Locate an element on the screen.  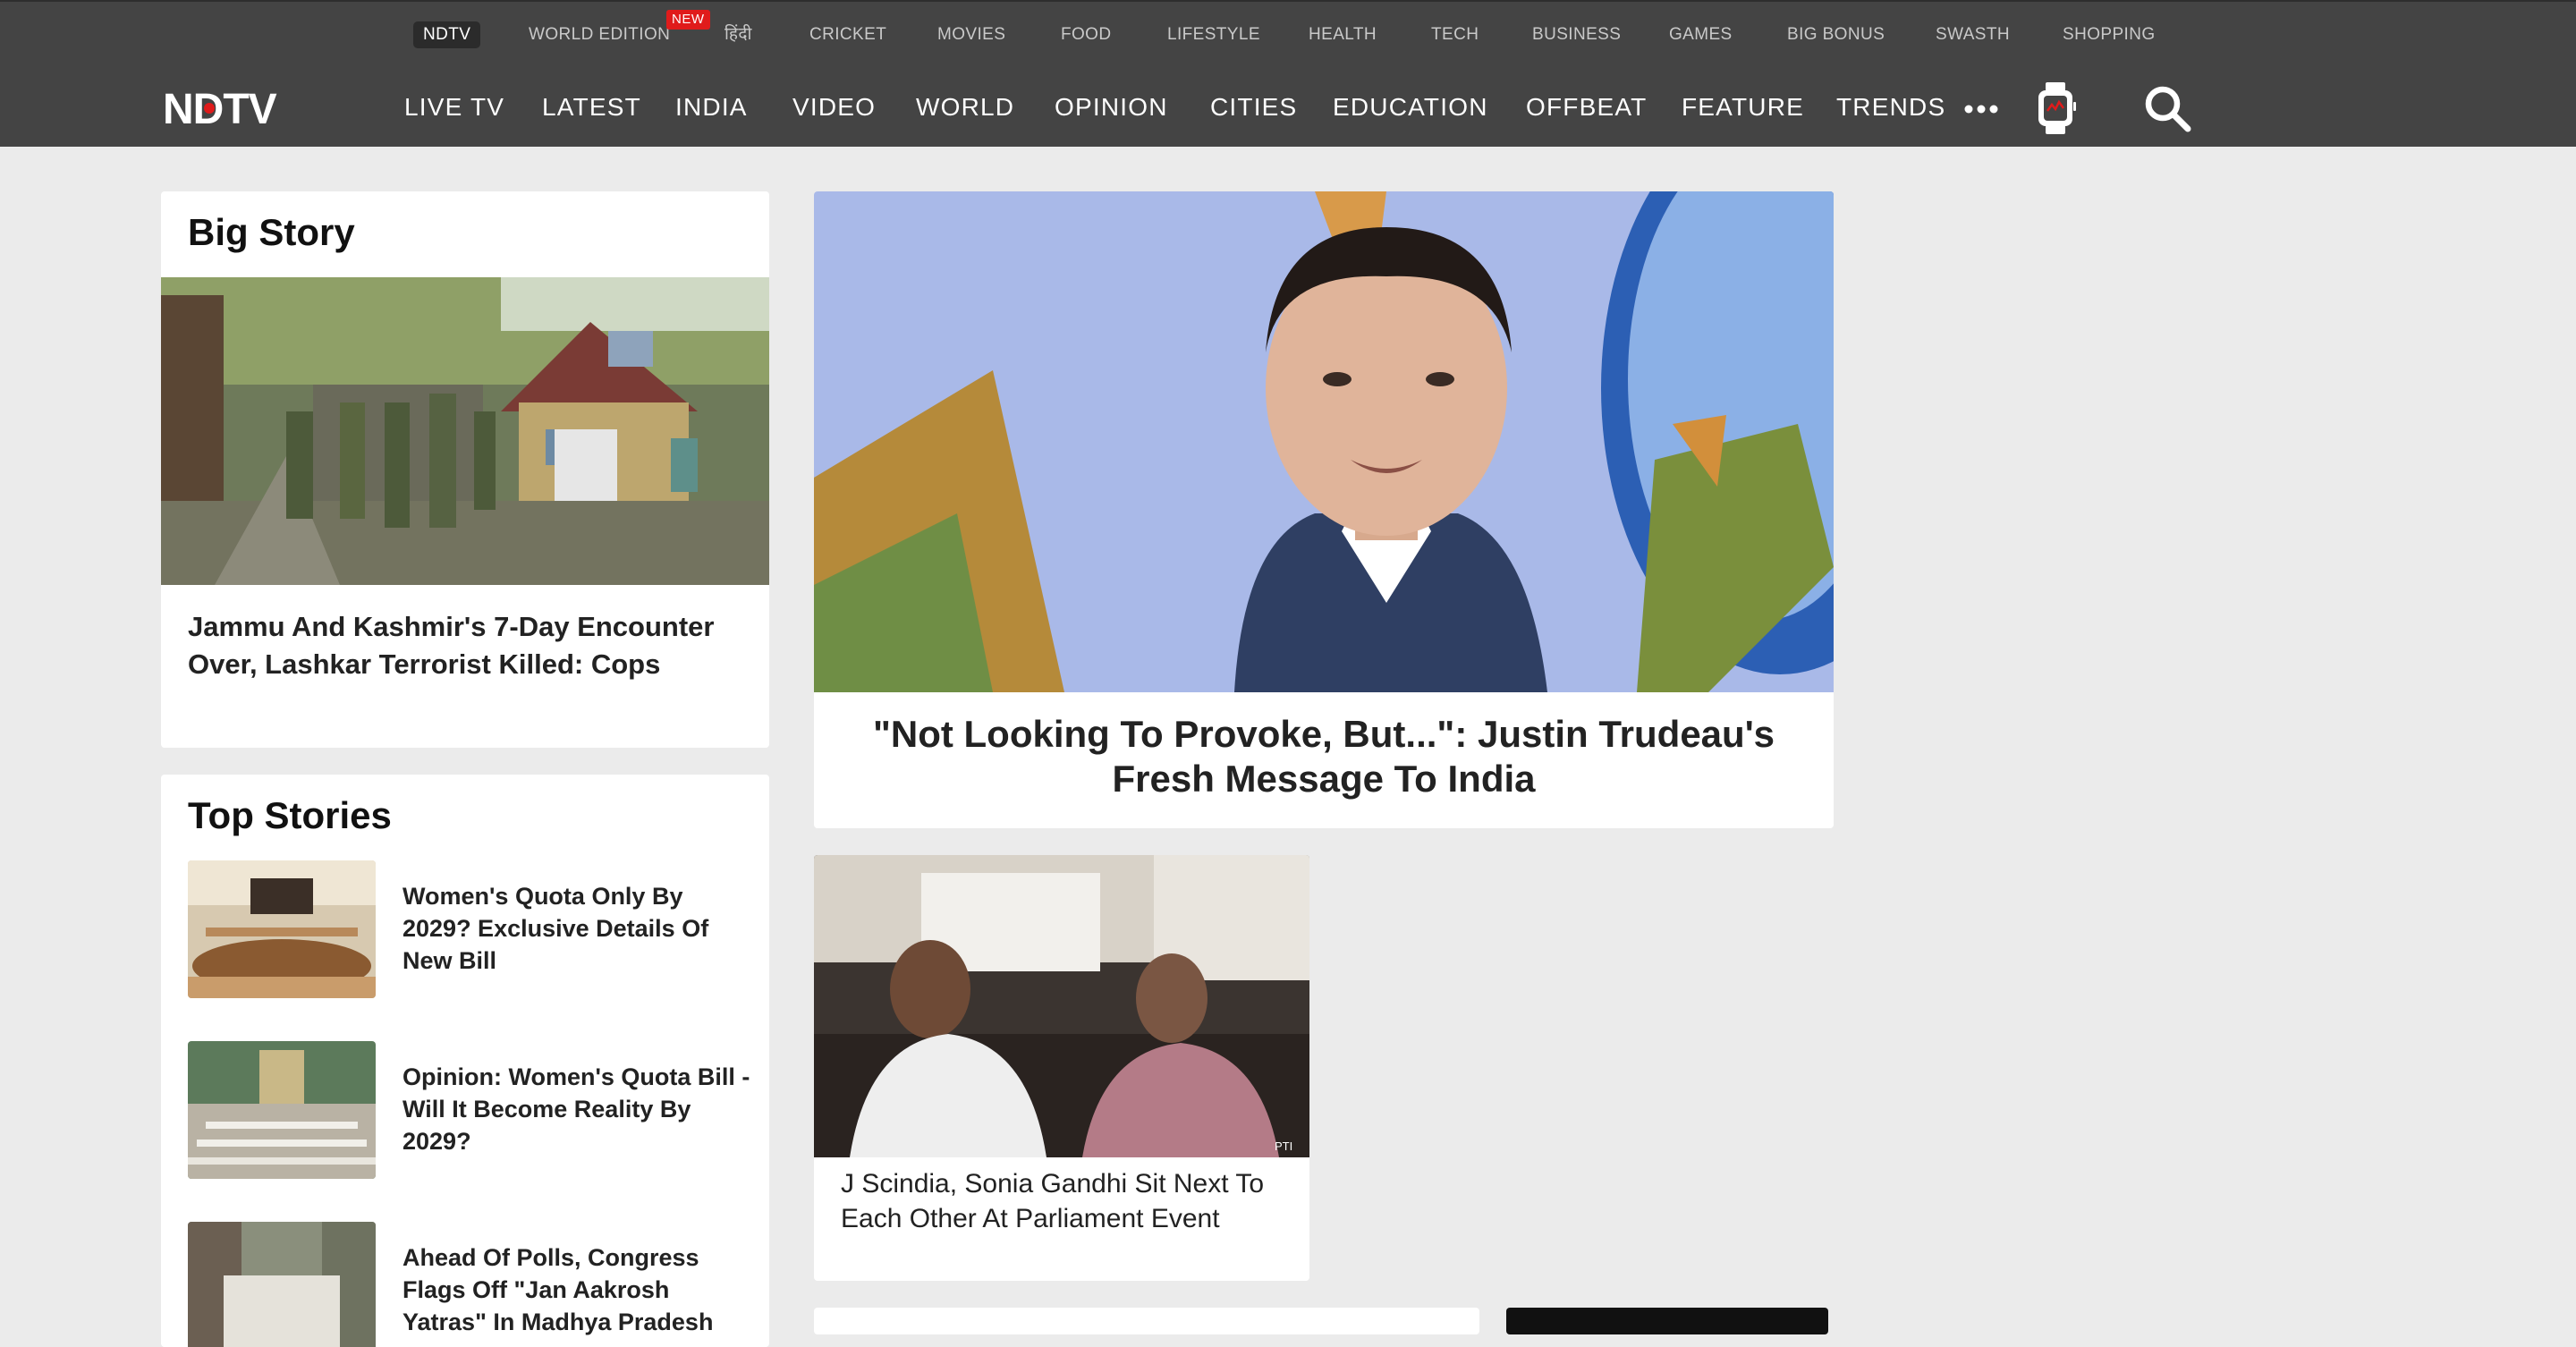
top-nav-business: BUSINESS is located at coordinates (1576, 34).